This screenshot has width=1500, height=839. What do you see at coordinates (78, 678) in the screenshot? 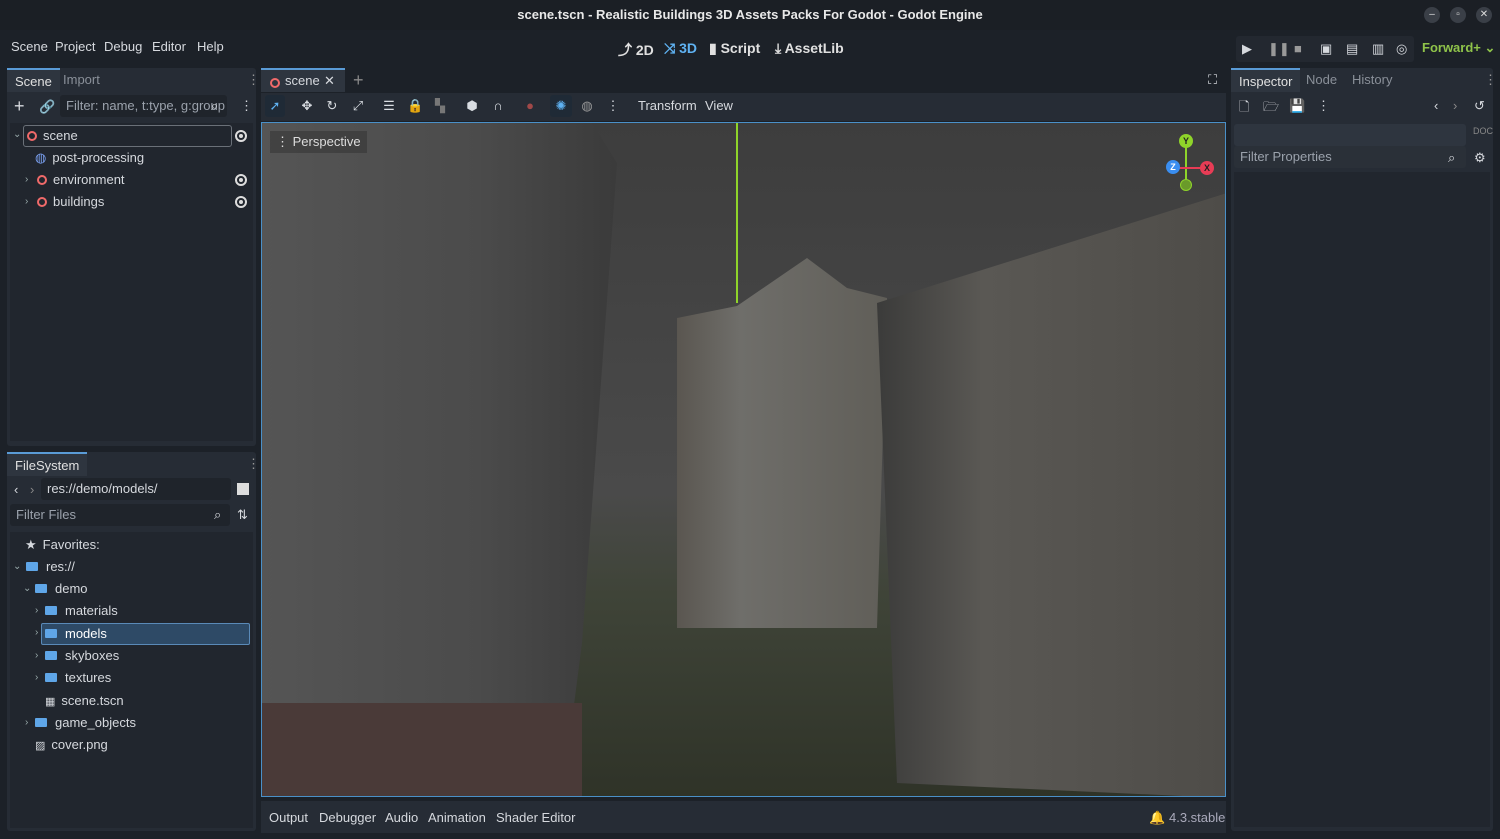
I see `folder-textures: textures` at bounding box center [78, 678].